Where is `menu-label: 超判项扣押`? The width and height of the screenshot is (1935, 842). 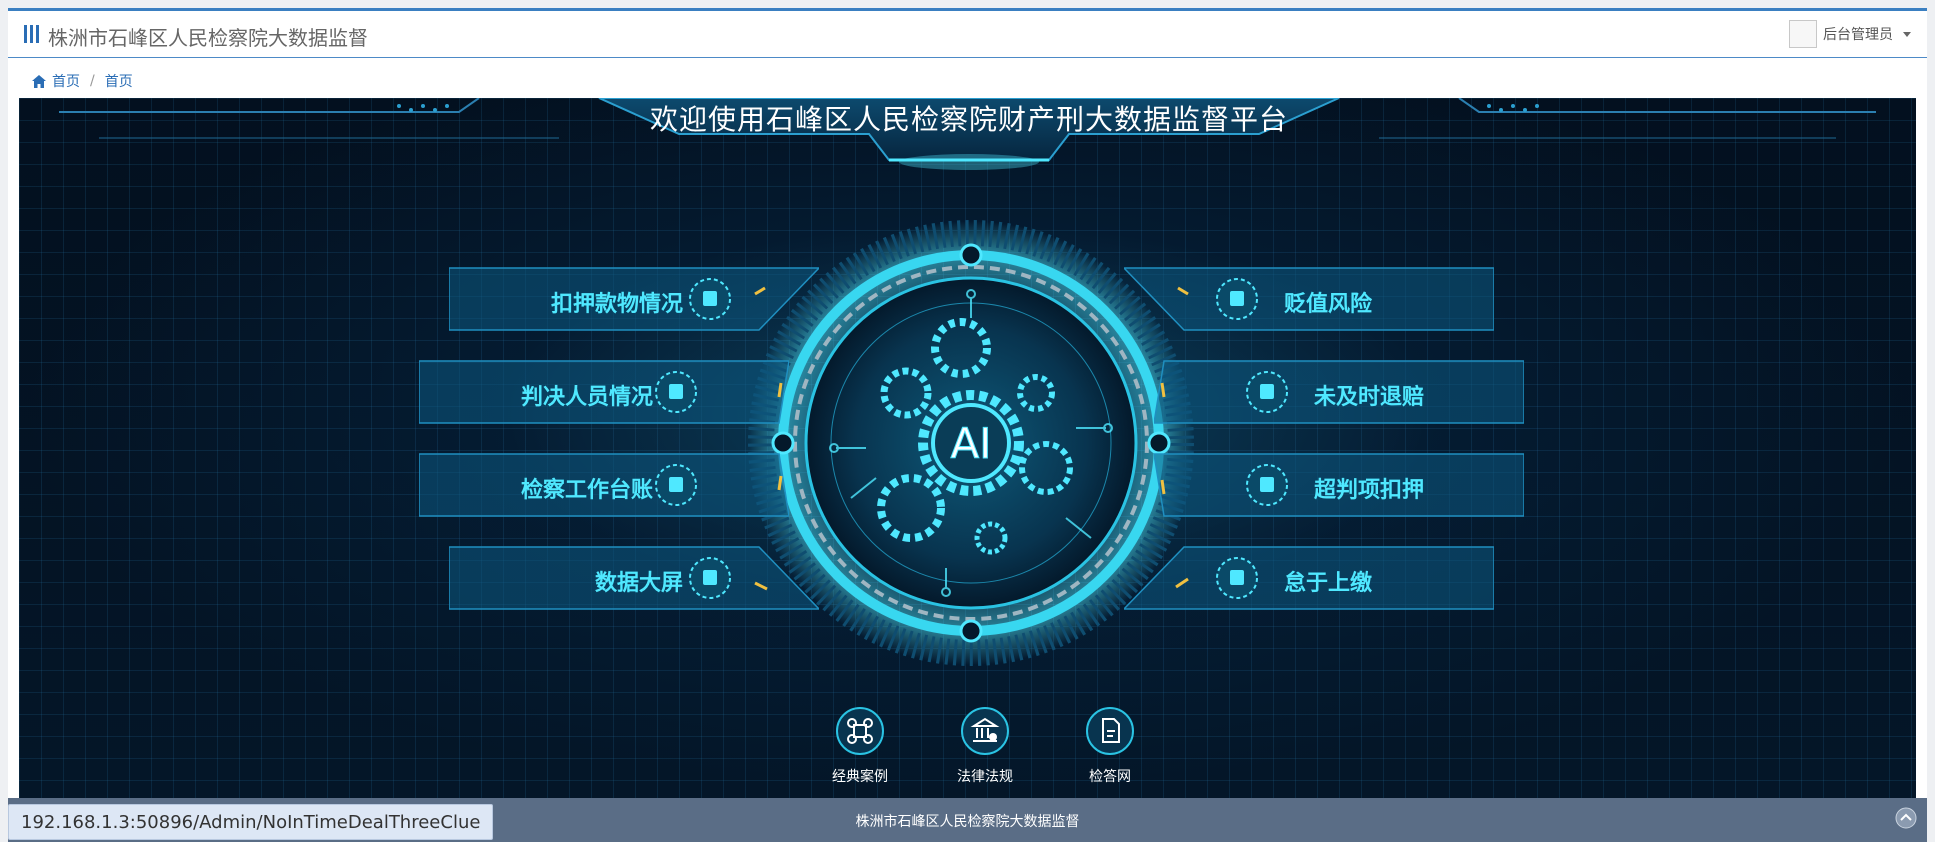 menu-label: 超判项扣押 is located at coordinates (1369, 490).